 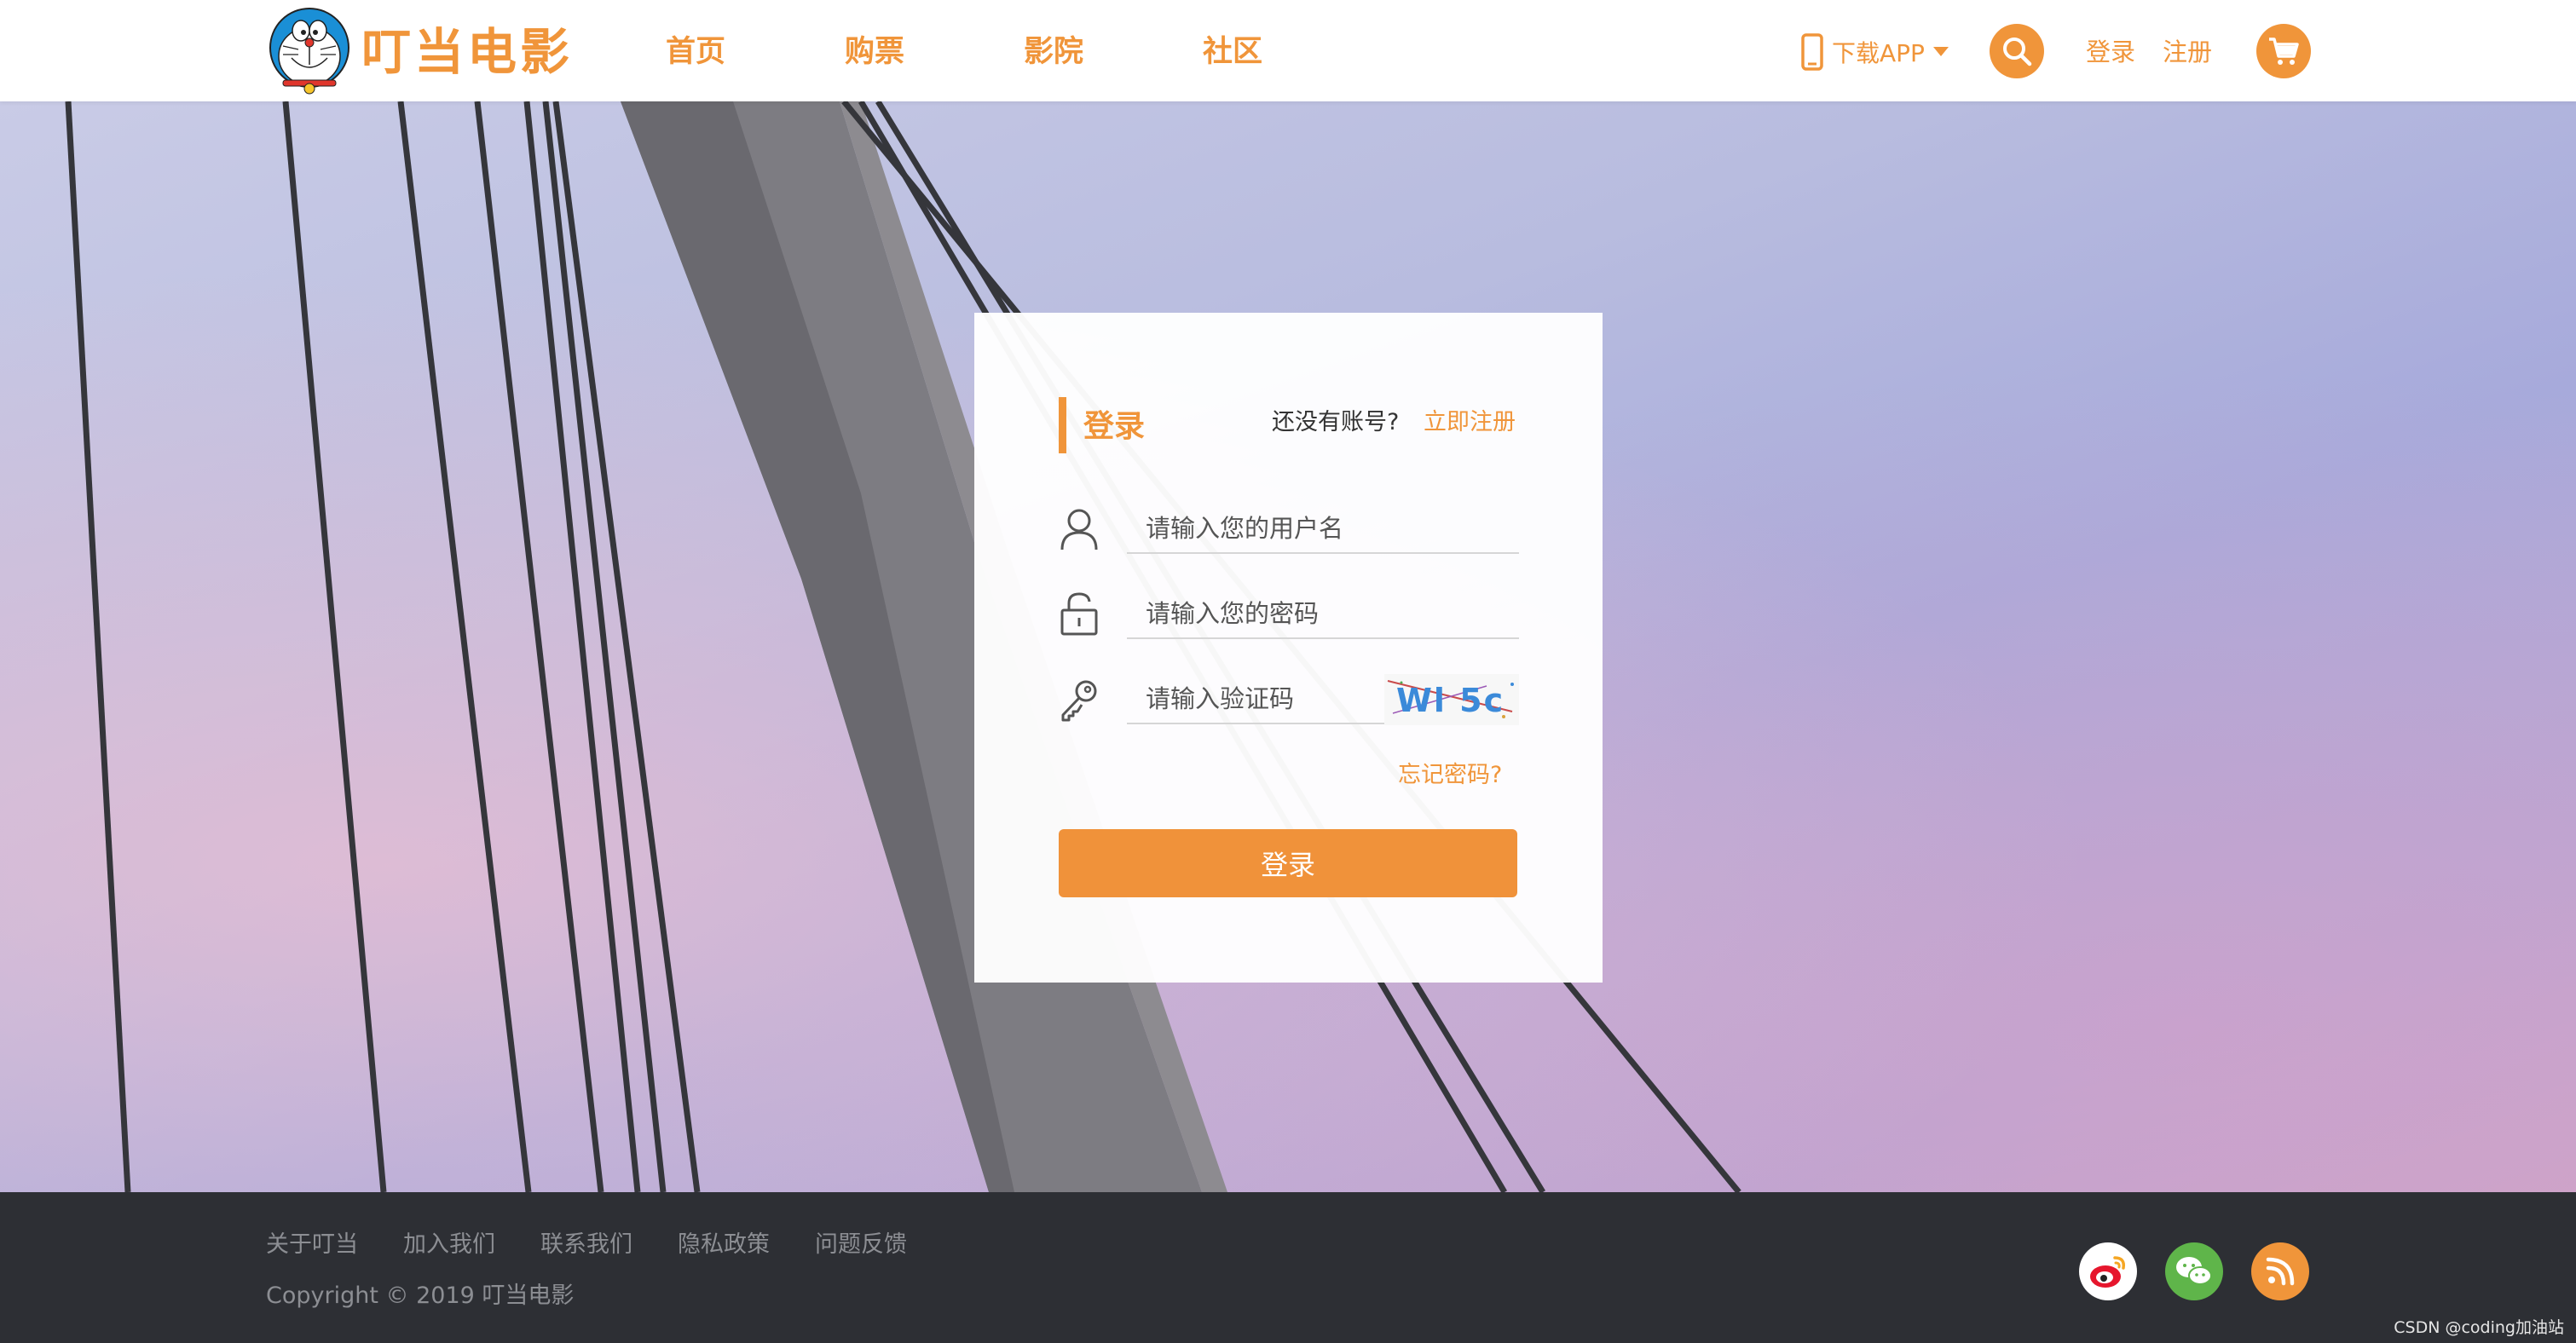 I want to click on nav-community: 社区, so click(x=1232, y=52).